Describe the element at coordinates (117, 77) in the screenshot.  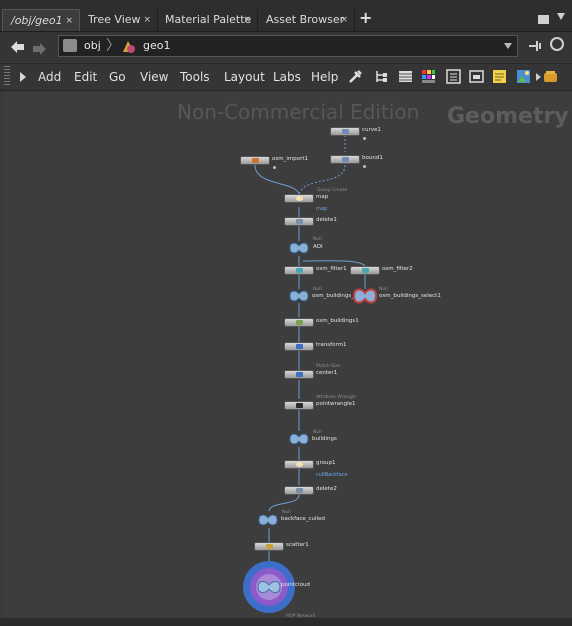
I see `menu-go: Go` at that location.